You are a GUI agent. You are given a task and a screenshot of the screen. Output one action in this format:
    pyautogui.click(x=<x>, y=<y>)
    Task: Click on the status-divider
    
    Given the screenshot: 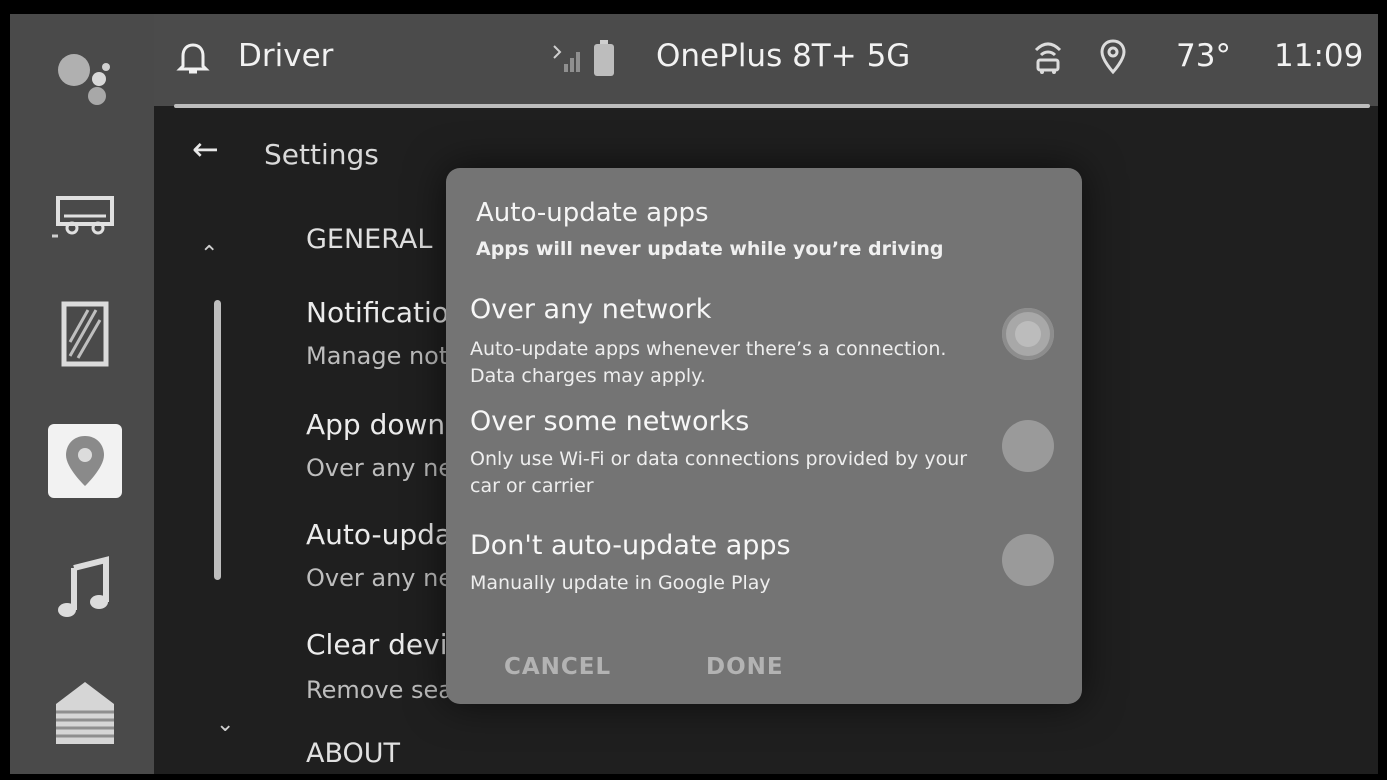 What is the action you would take?
    pyautogui.click(x=772, y=106)
    